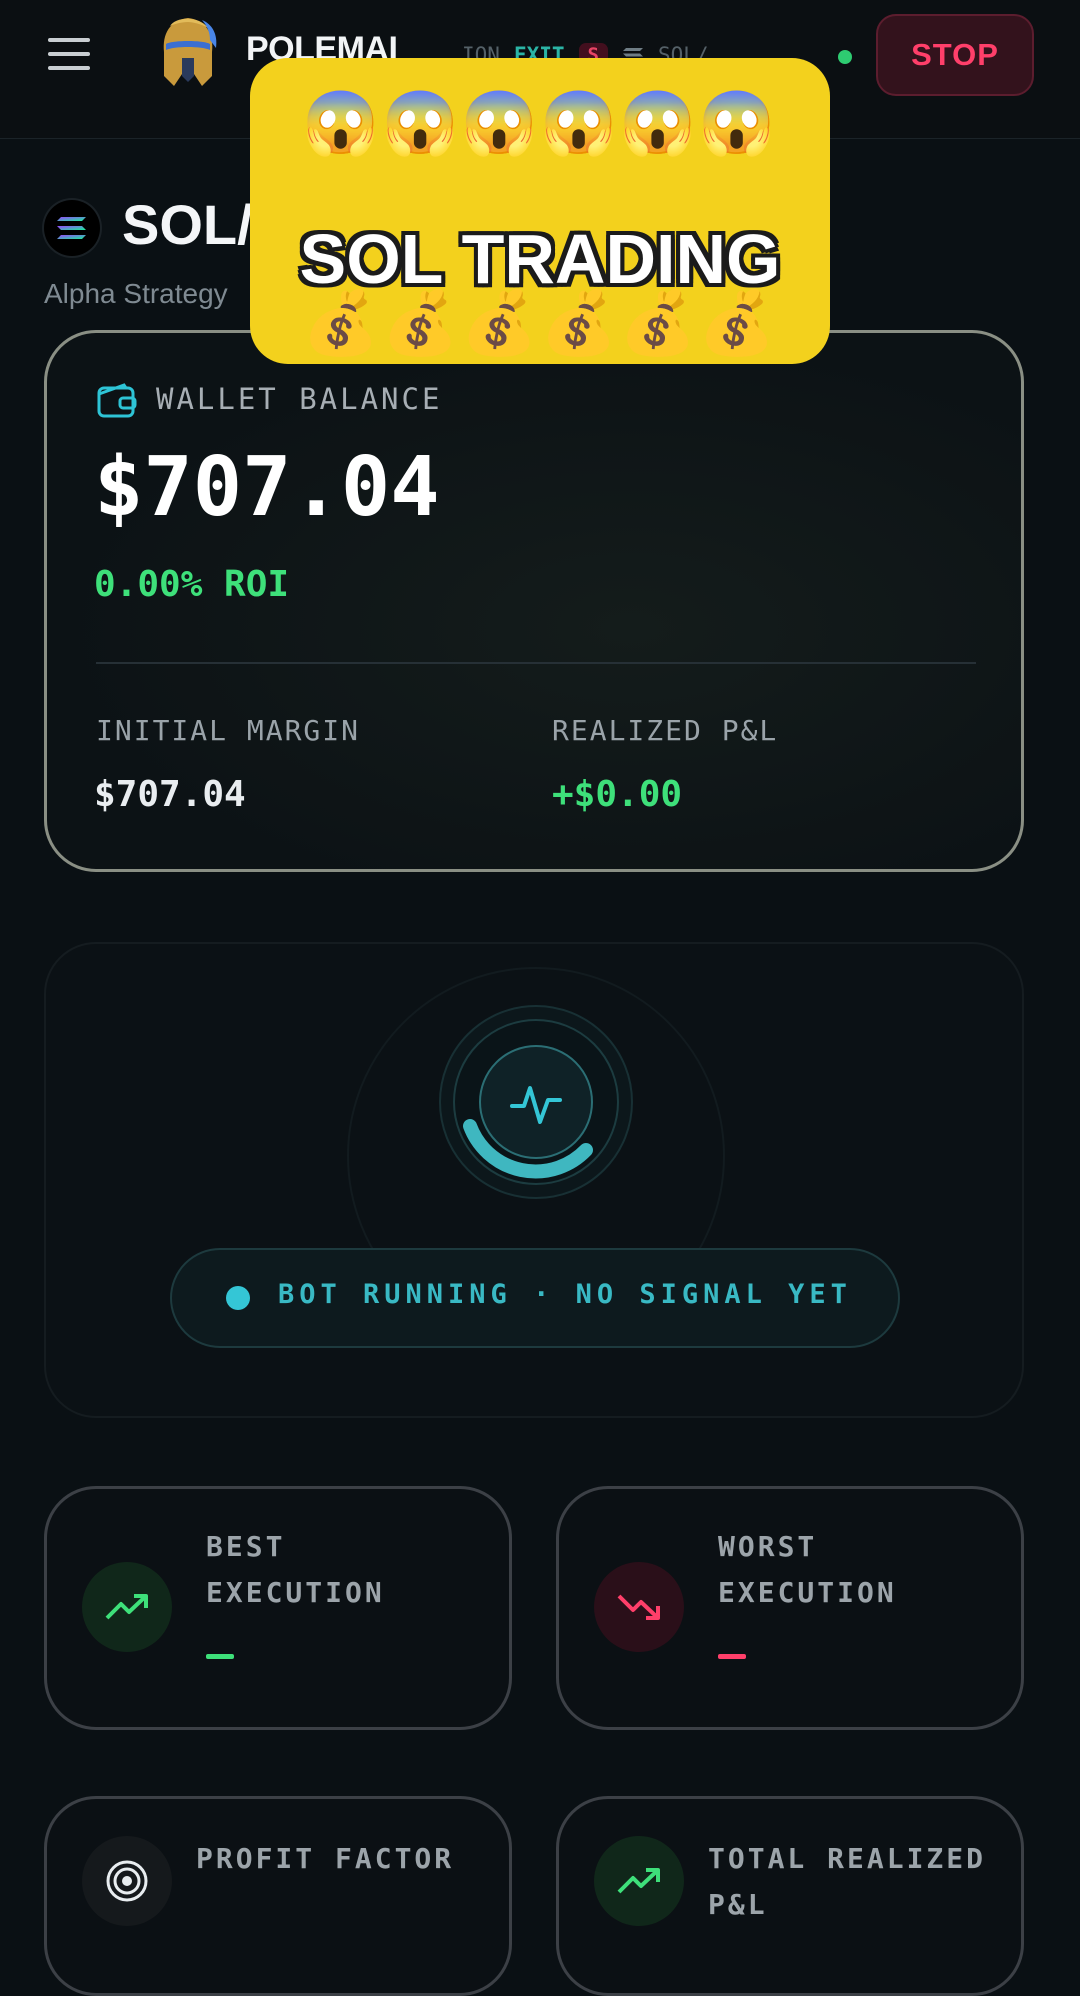  I want to click on sticker-title: SOL TRADING, so click(540, 259).